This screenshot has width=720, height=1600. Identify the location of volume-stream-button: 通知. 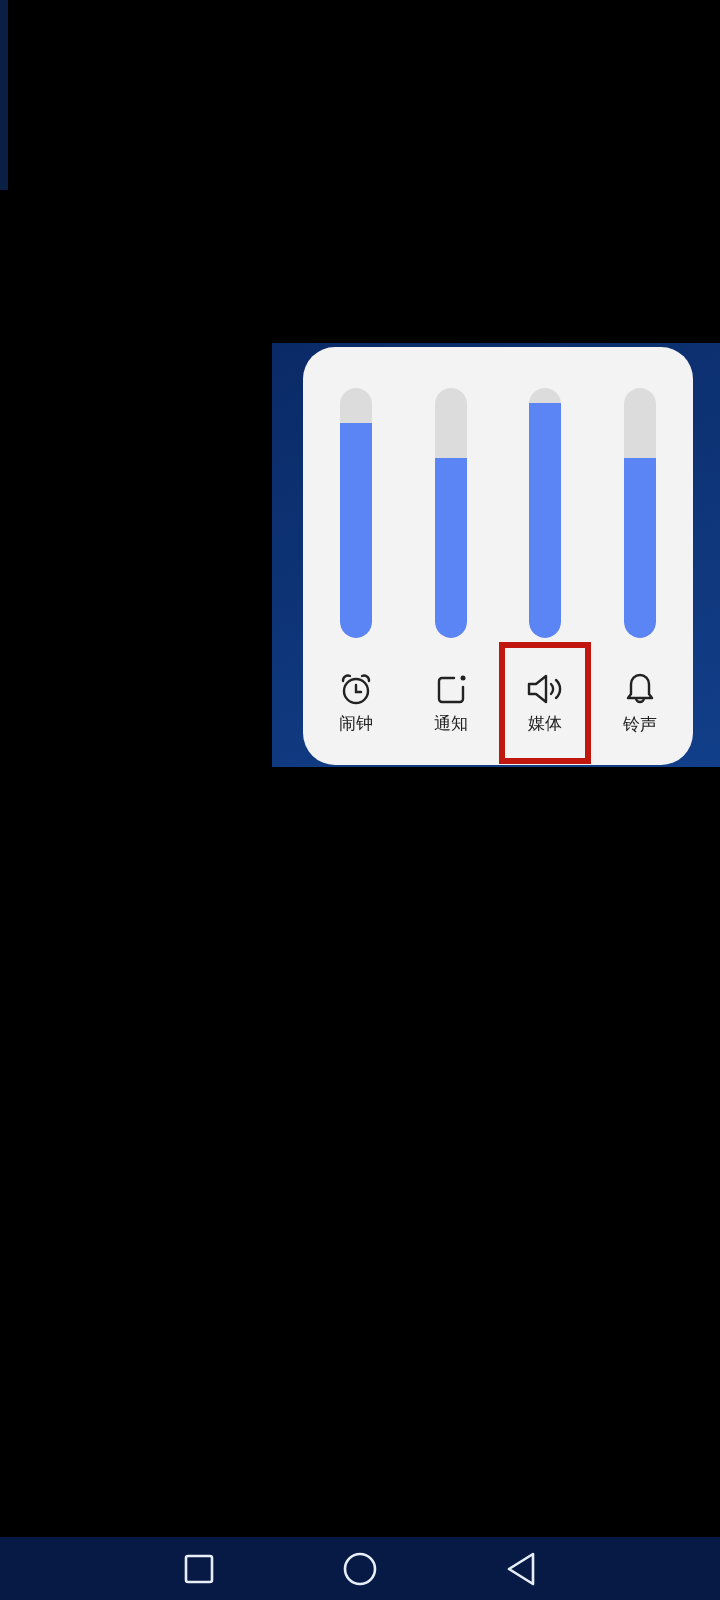
(450, 703).